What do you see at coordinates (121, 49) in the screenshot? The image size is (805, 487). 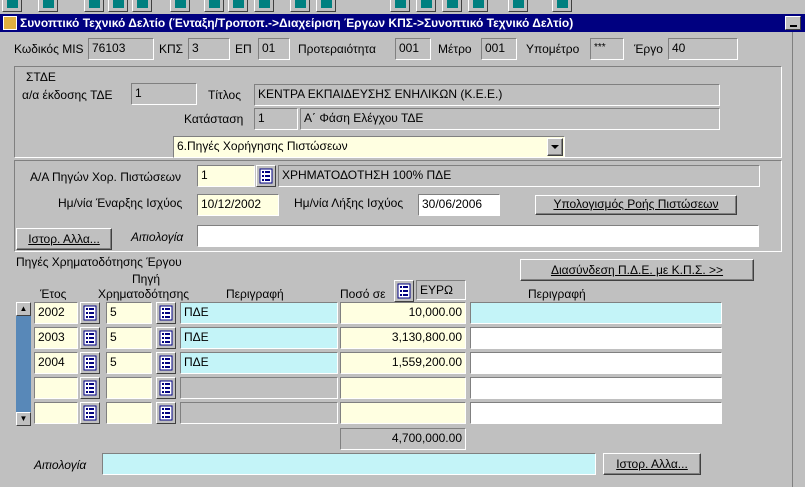 I see `mis-field: 76103` at bounding box center [121, 49].